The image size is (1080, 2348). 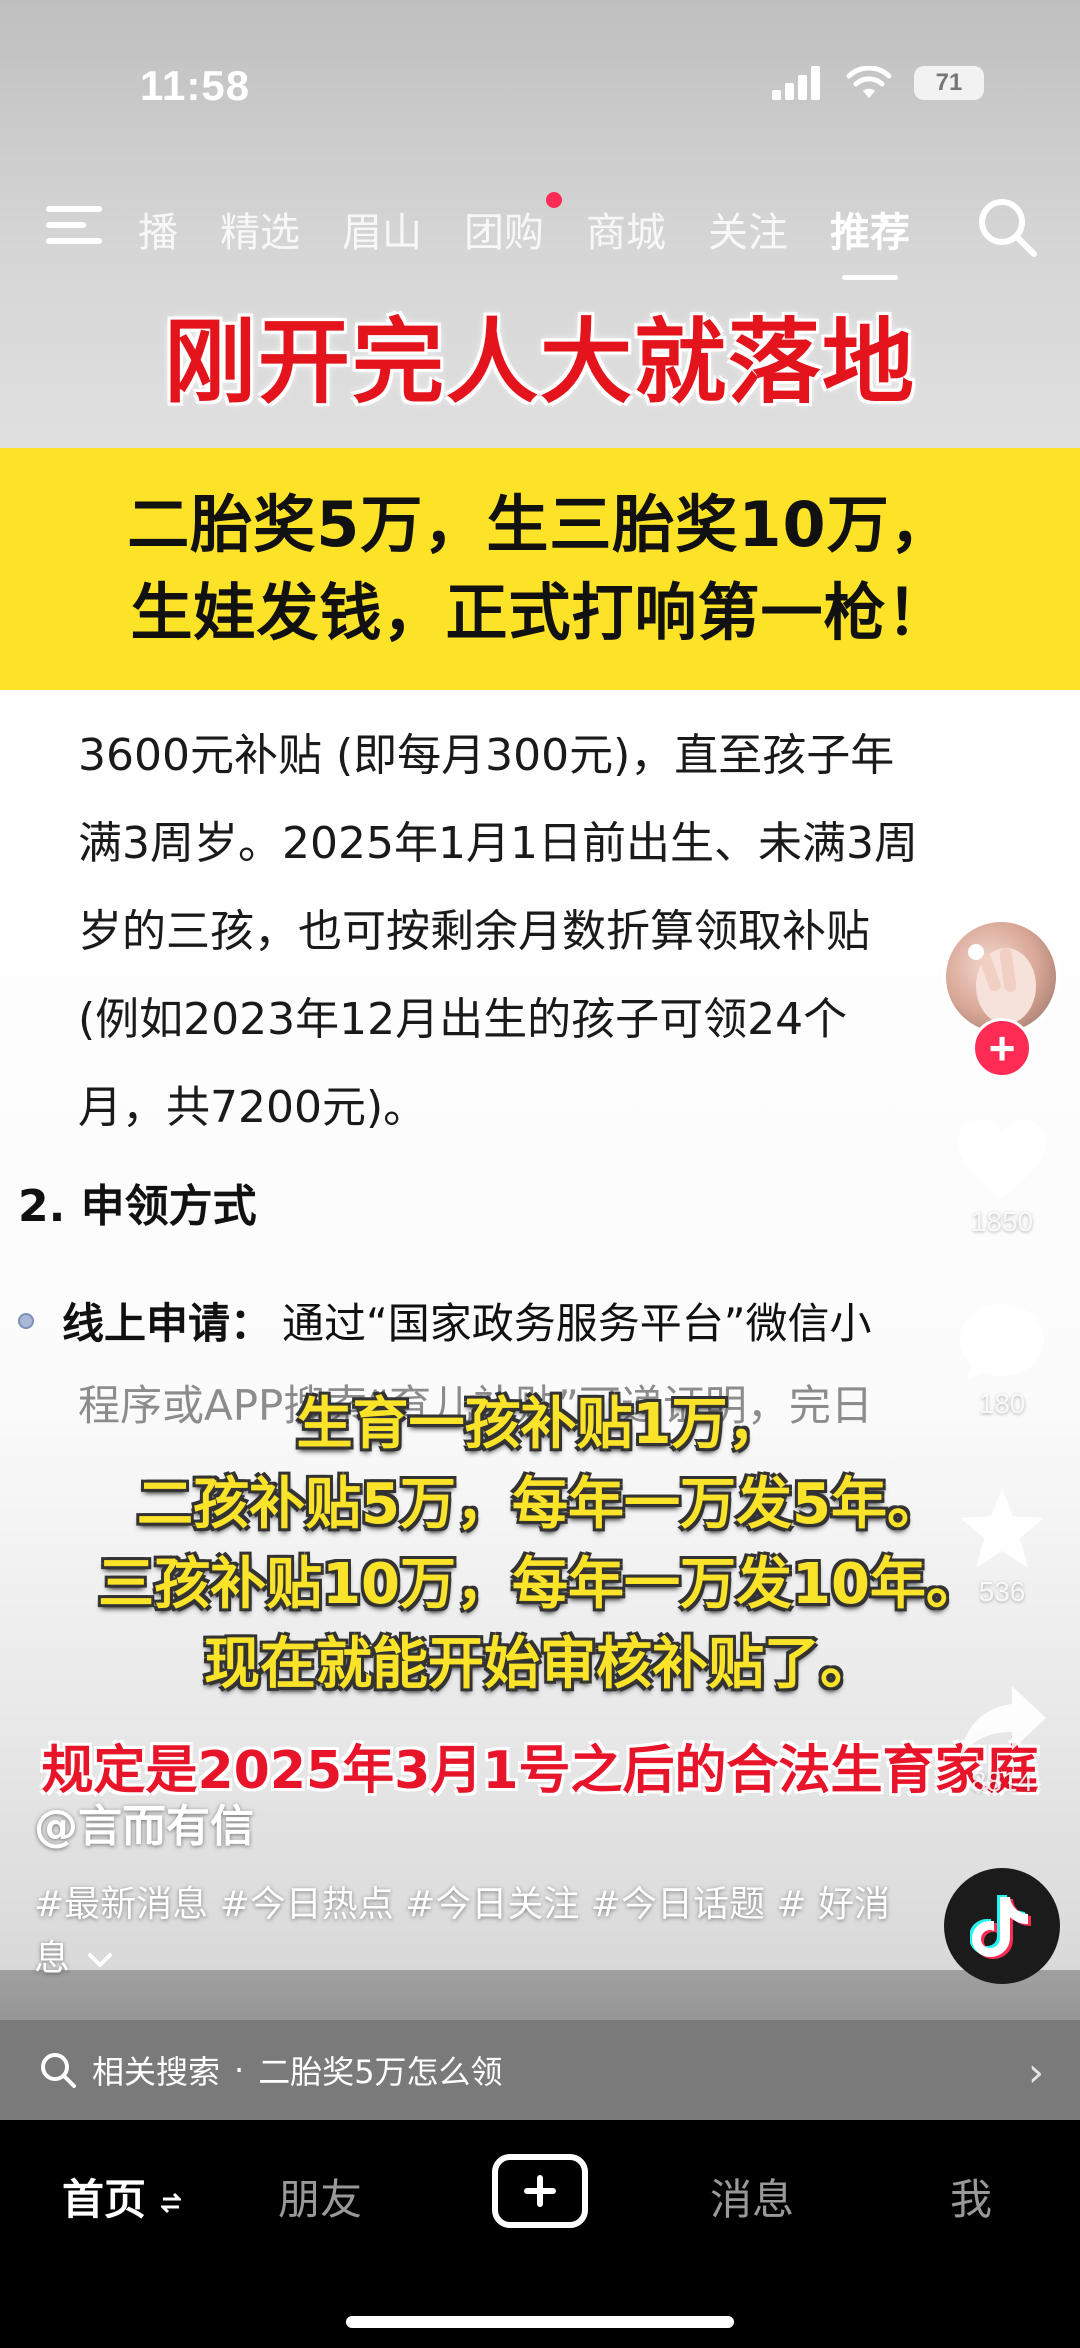 I want to click on home-indicator, so click(x=540, y=2322).